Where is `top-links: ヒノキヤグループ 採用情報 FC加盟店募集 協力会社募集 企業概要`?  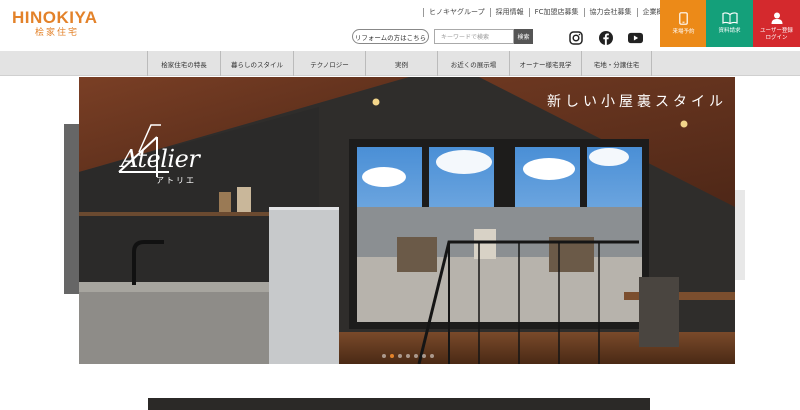 top-links: ヒノキヤグループ 採用情報 FC加盟店募集 協力会社募集 企業概要 is located at coordinates (550, 12).